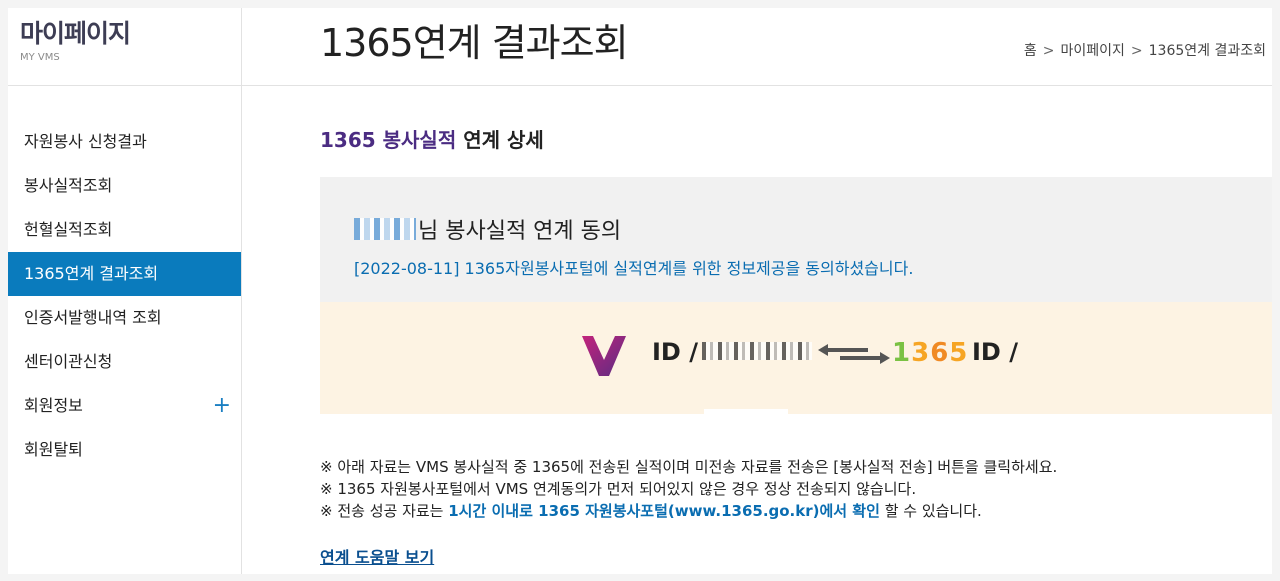  What do you see at coordinates (474, 43) in the screenshot?
I see `page-title: 1365연계 결과조회` at bounding box center [474, 43].